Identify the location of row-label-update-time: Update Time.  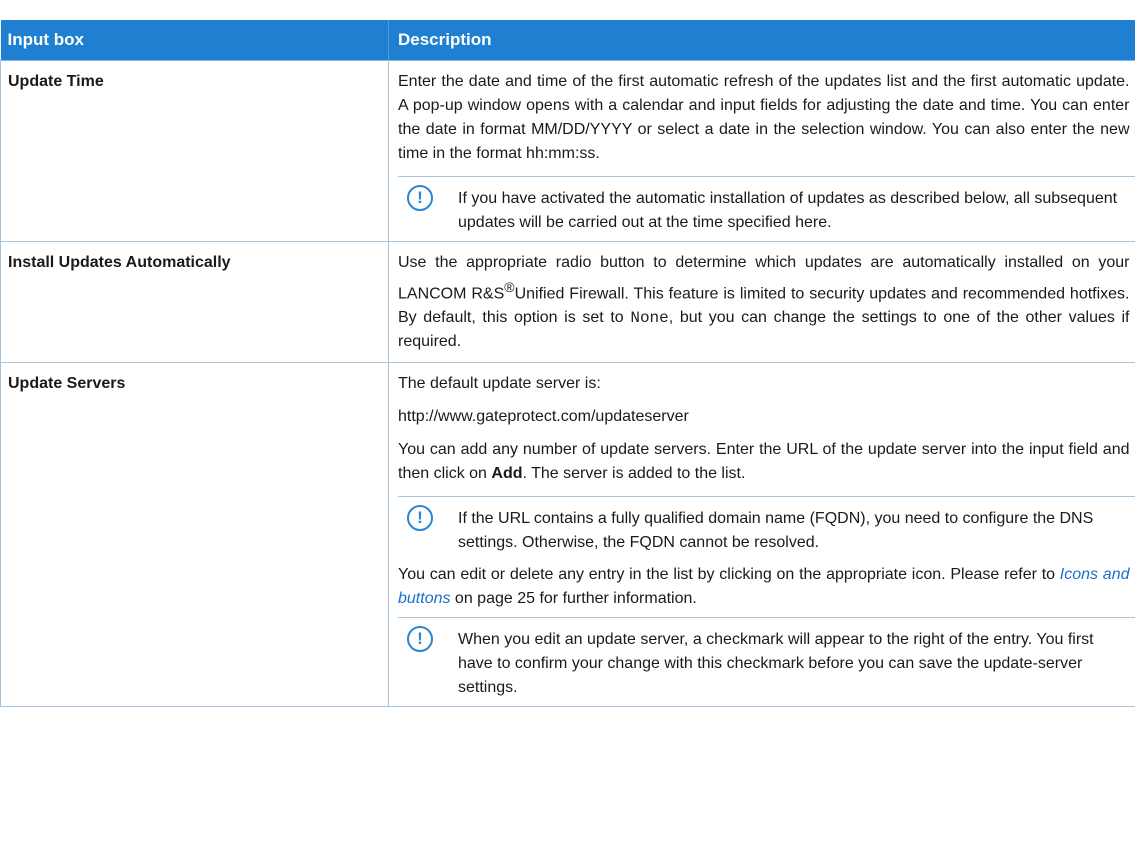
(194, 151).